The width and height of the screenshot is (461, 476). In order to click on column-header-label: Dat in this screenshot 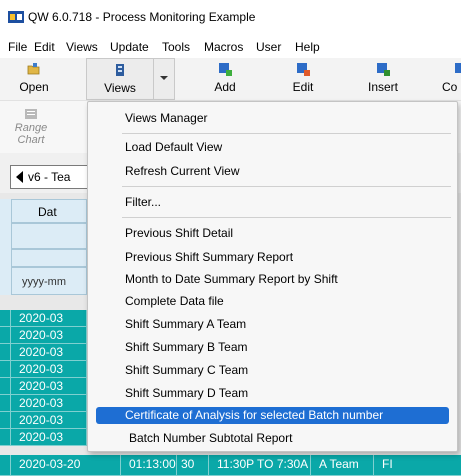, I will do `click(47, 212)`.